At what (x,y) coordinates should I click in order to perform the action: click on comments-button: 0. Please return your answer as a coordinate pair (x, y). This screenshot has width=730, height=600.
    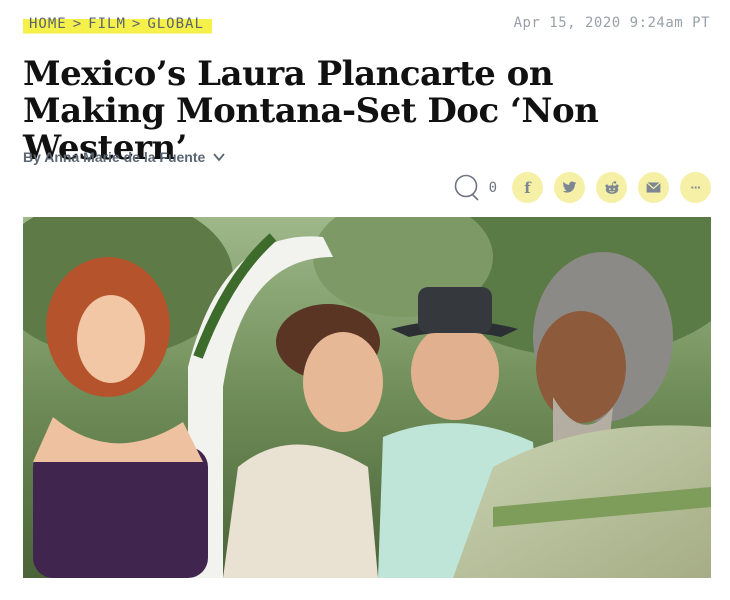
    Looking at the image, I should click on (475, 188).